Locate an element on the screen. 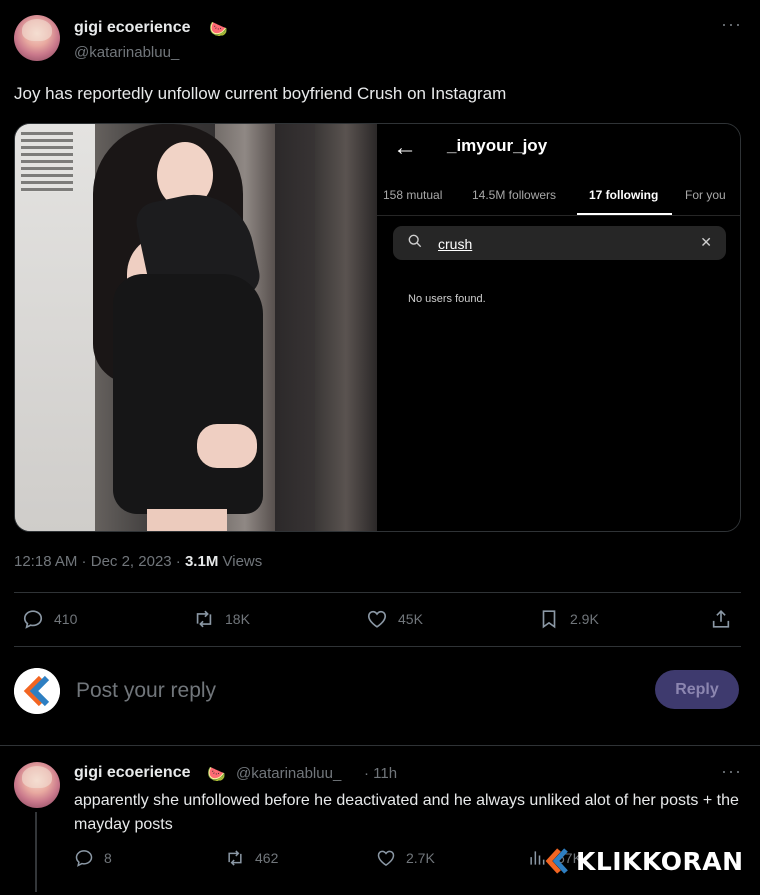 The width and height of the screenshot is (760, 895). bookmark-icon is located at coordinates (549, 619).